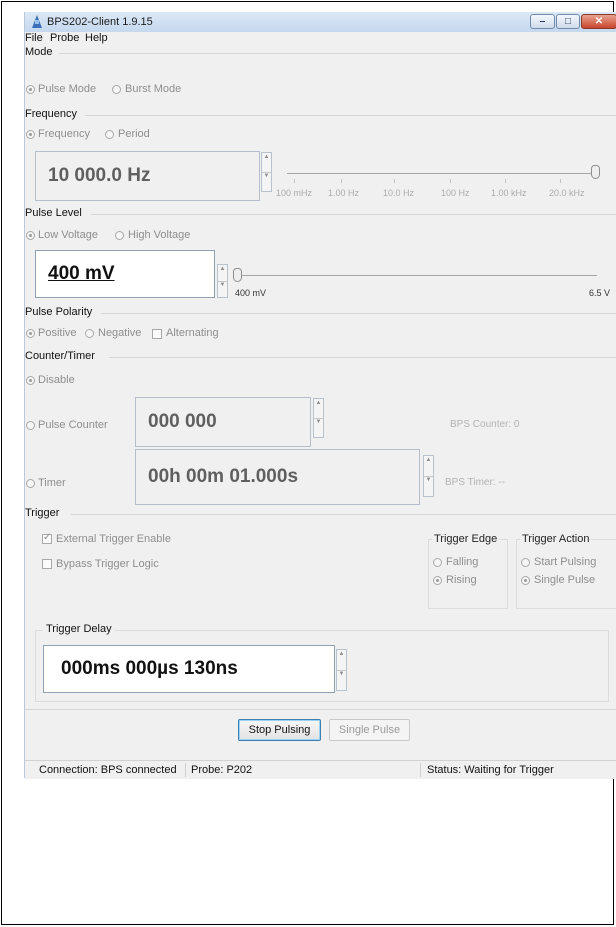  I want to click on burst-mode-radio, so click(116, 89).